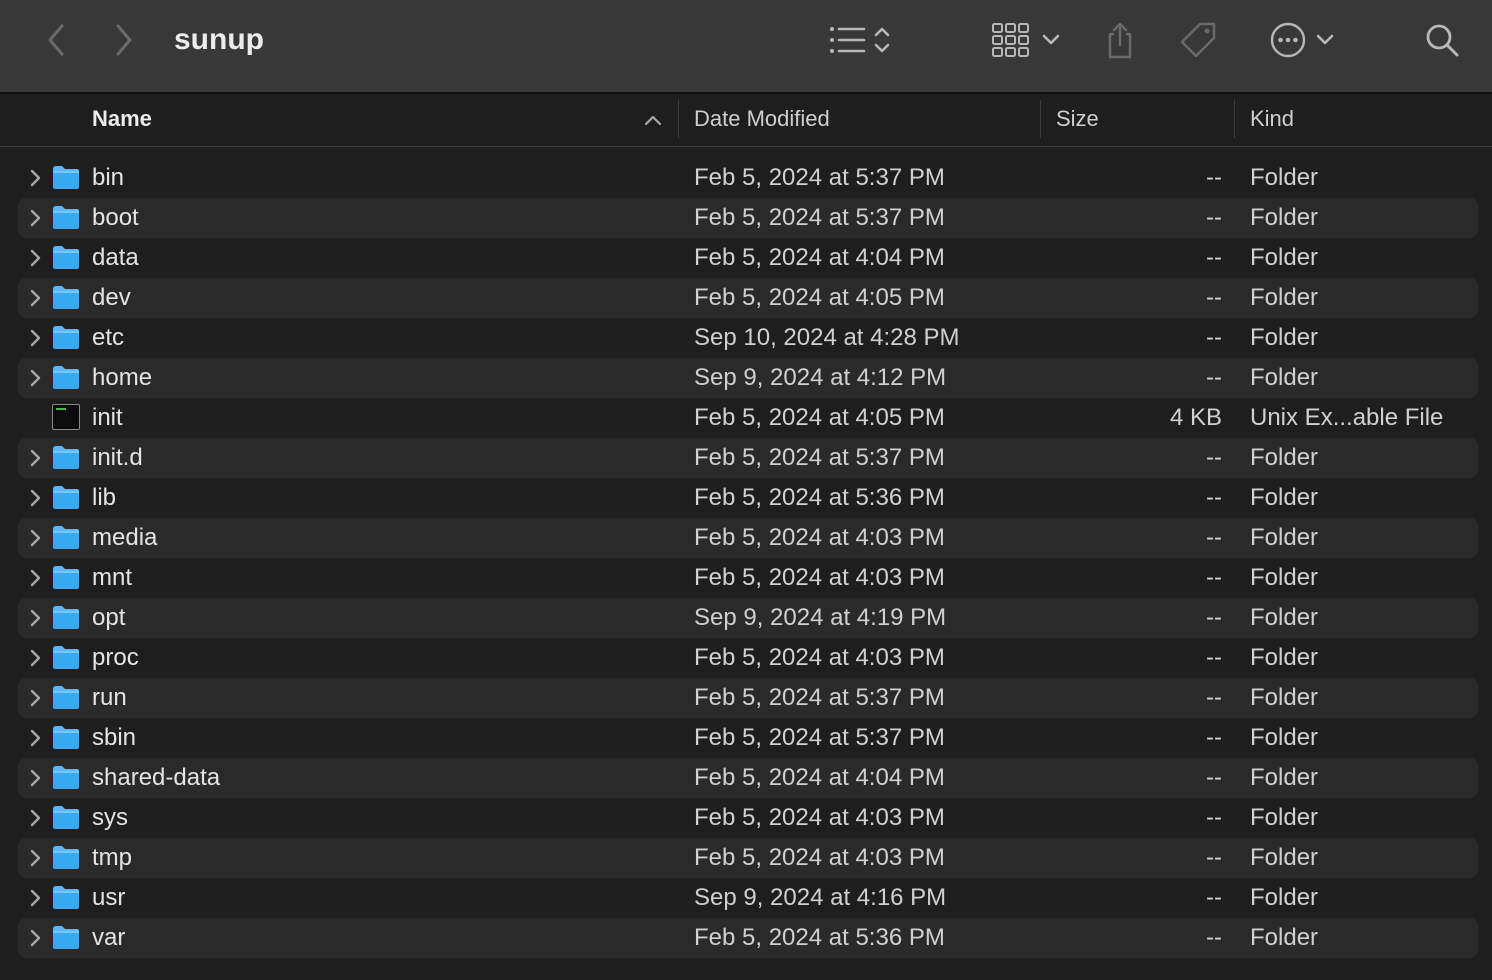 Image resolution: width=1492 pixels, height=980 pixels. What do you see at coordinates (762, 120) in the screenshot?
I see `column-header-date-modified: Date Modified` at bounding box center [762, 120].